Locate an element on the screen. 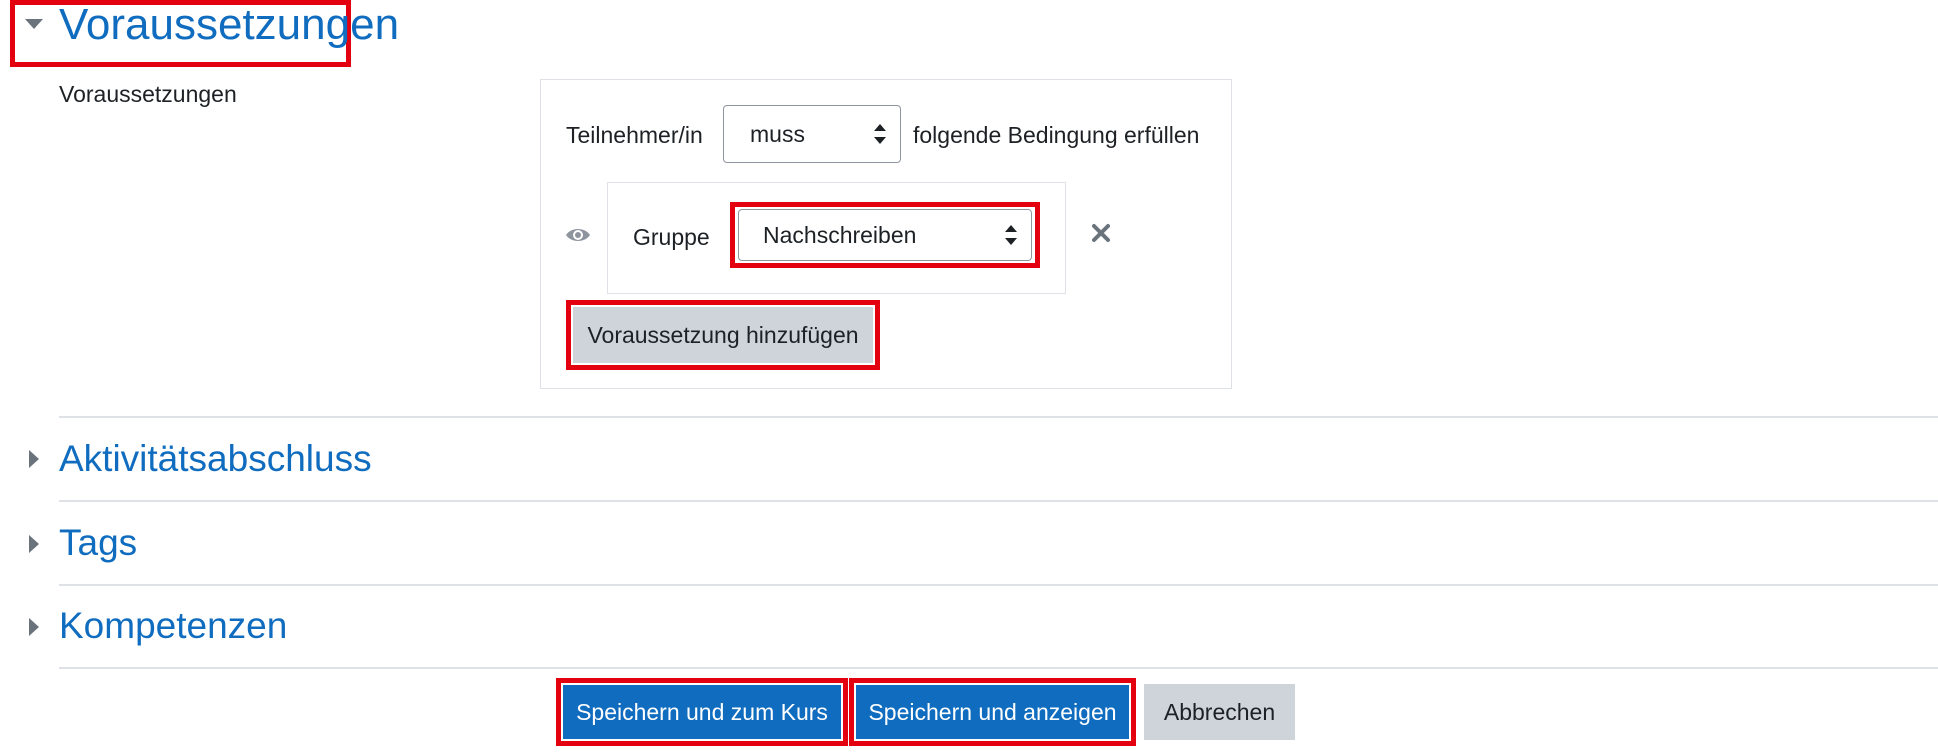 This screenshot has width=1938, height=756. condition-type-label: Gruppe is located at coordinates (671, 237).